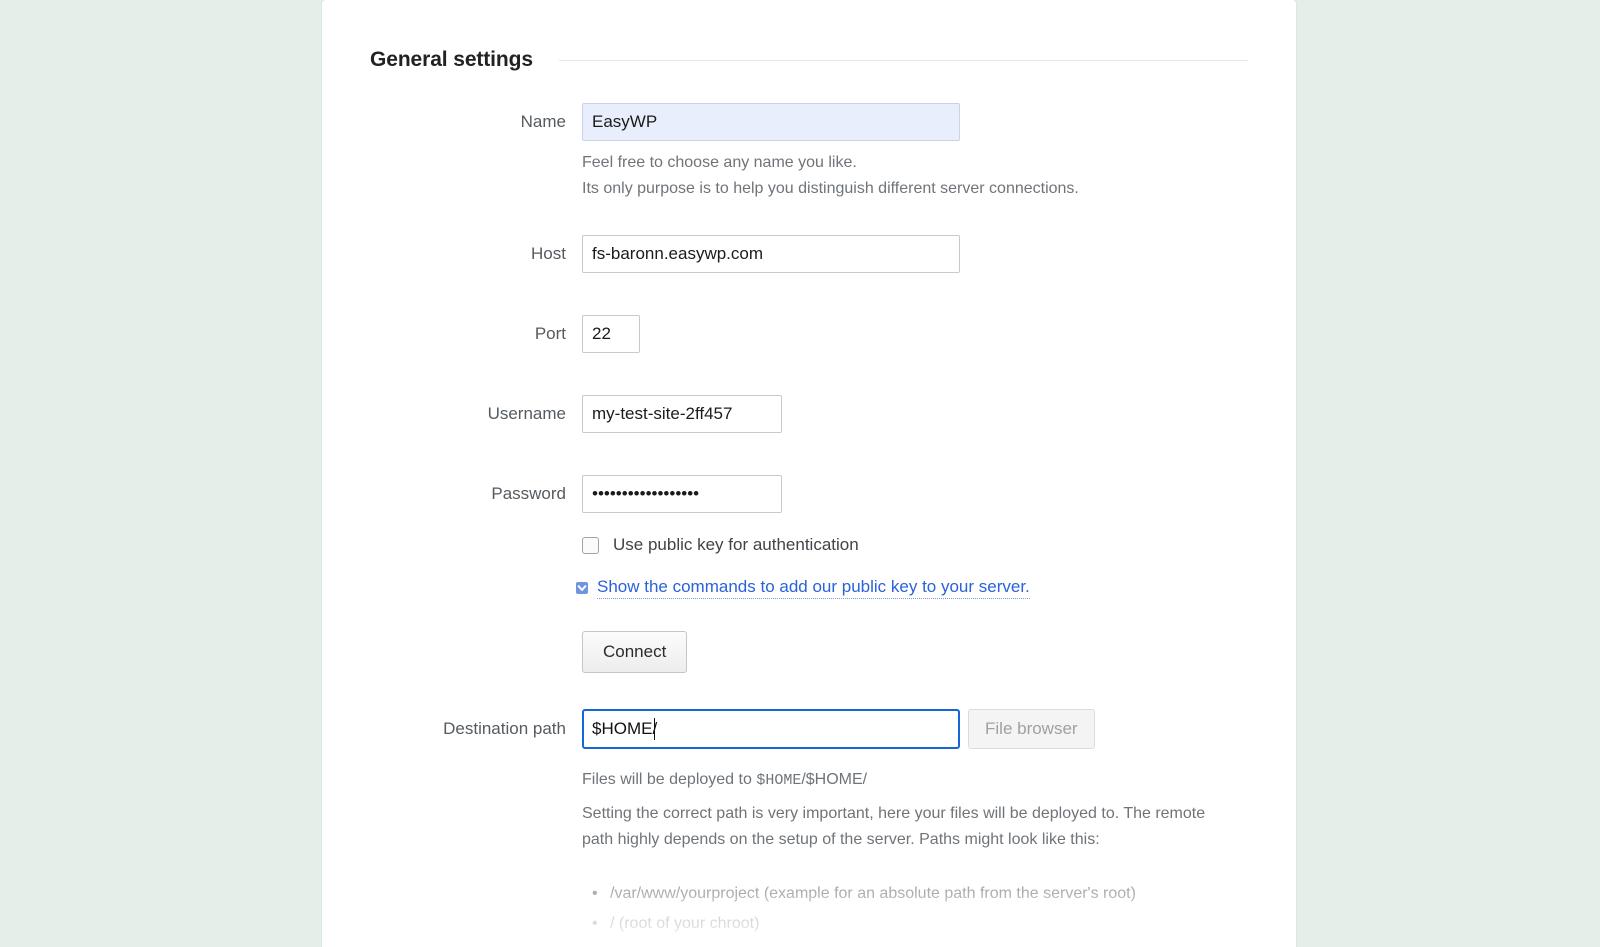  I want to click on field-row-port: Port, so click(809, 334).